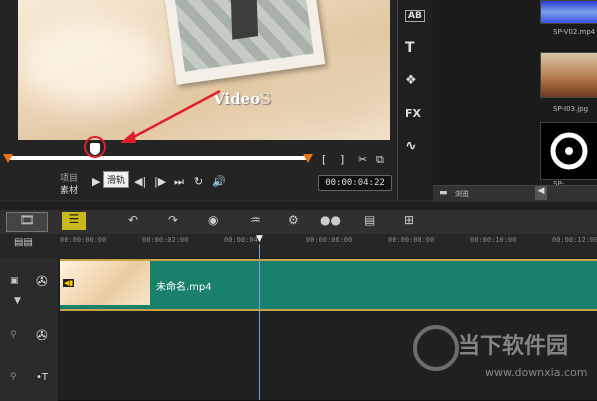  What do you see at coordinates (173, 220) in the screenshot?
I see `redo-icon: ↷` at bounding box center [173, 220].